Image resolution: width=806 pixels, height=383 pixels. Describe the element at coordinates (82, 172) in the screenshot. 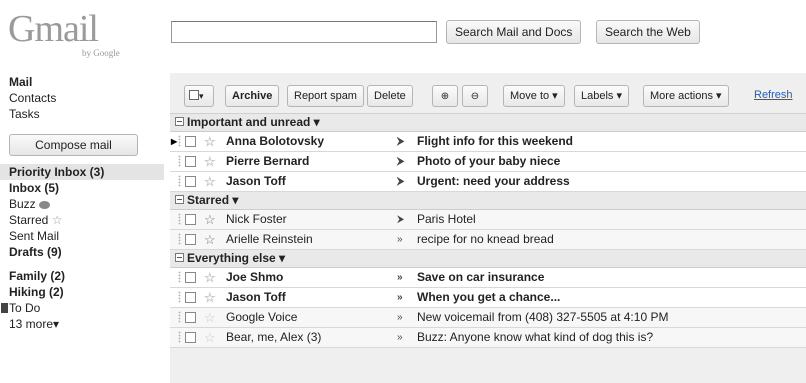

I see `nav-priority-inbox: Priority Inbox (3)` at that location.